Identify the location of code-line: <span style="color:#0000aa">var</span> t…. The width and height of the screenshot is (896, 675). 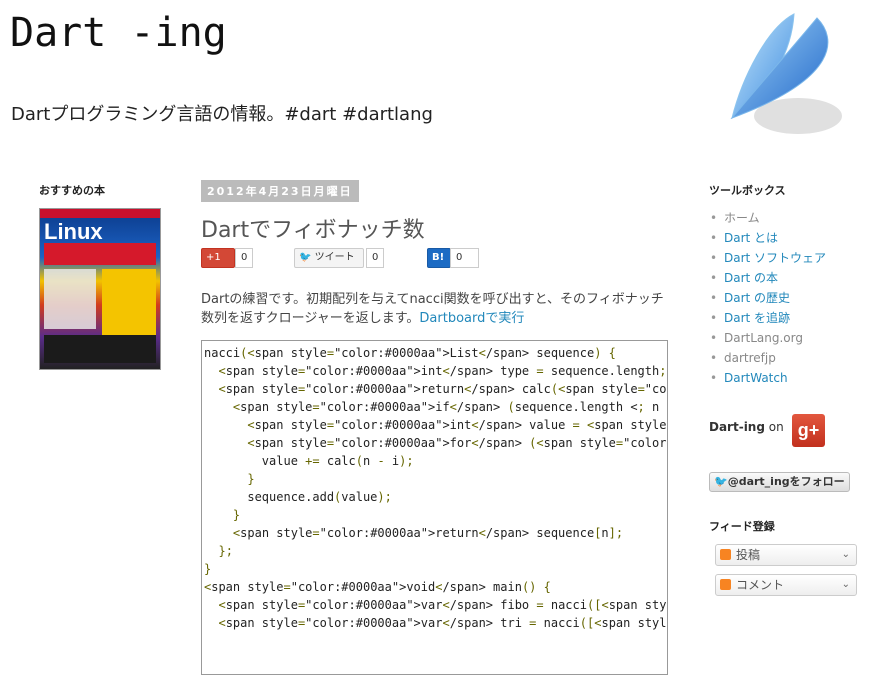
(443, 623).